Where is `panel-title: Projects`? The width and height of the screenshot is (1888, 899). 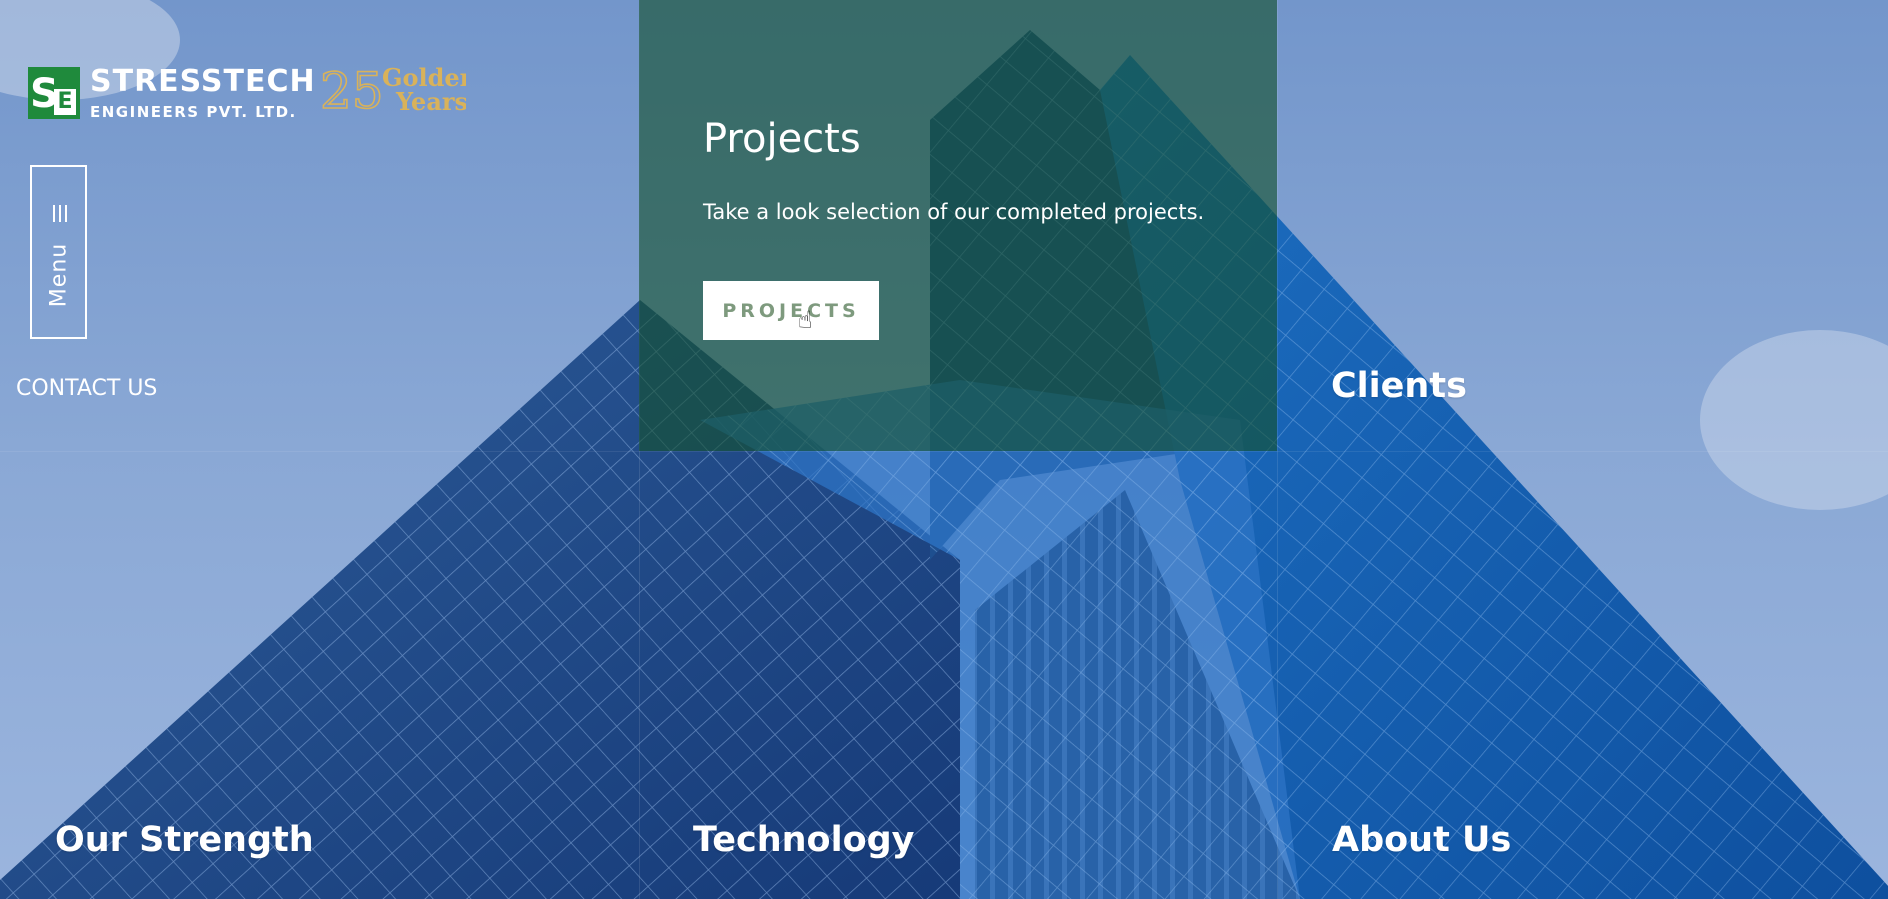 panel-title: Projects is located at coordinates (782, 139).